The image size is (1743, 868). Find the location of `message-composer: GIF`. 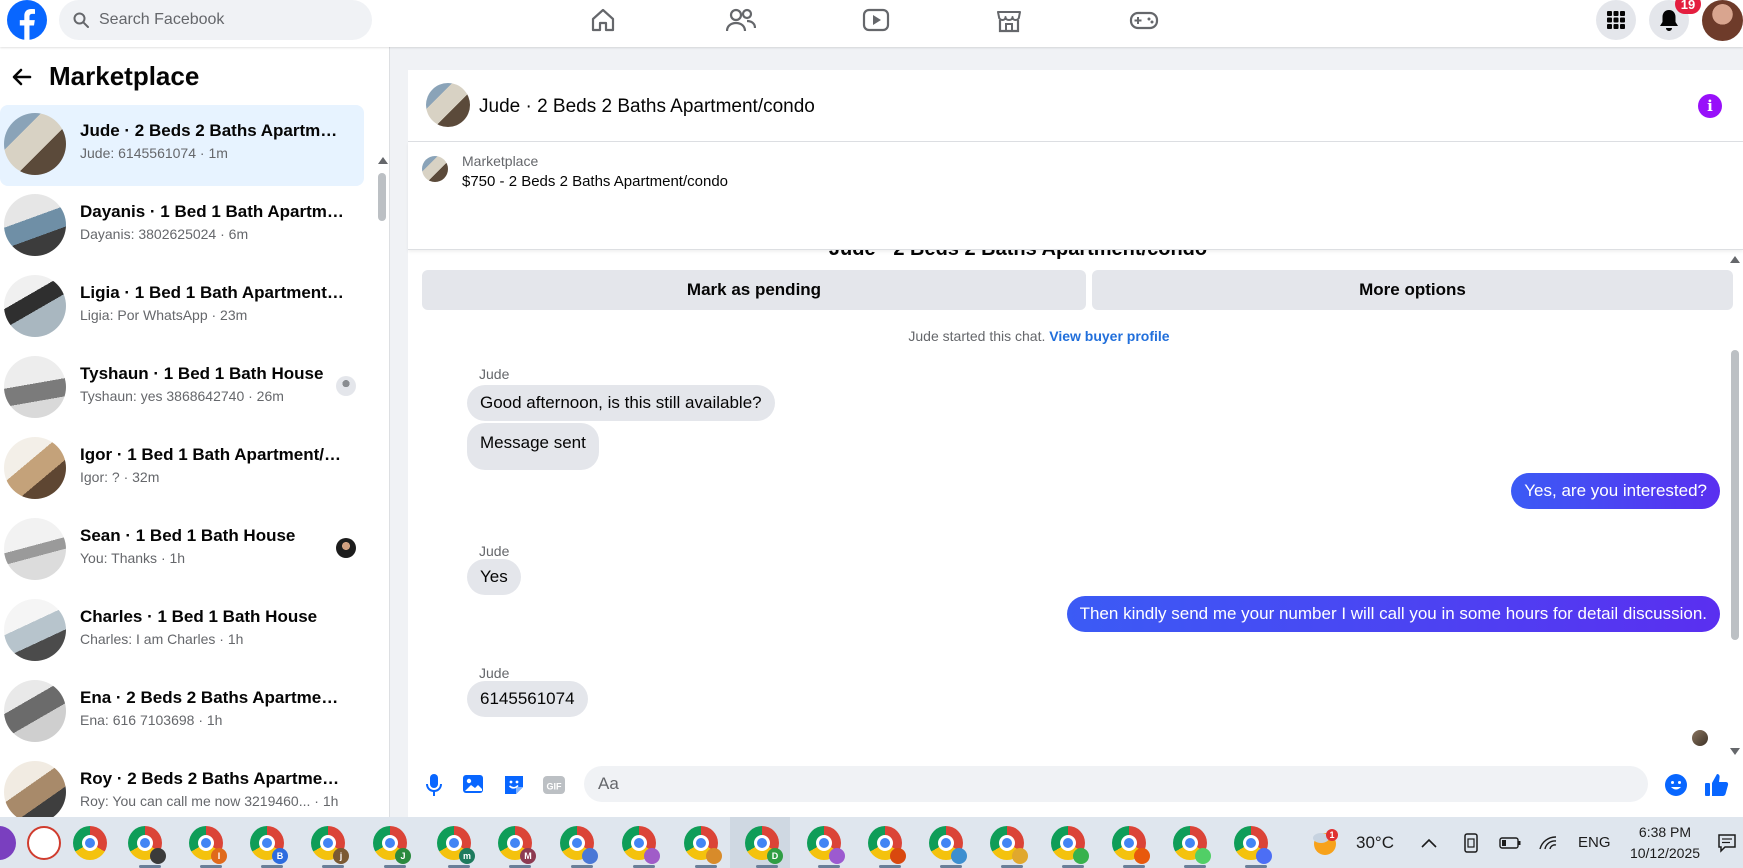

message-composer: GIF is located at coordinates (1075, 788).